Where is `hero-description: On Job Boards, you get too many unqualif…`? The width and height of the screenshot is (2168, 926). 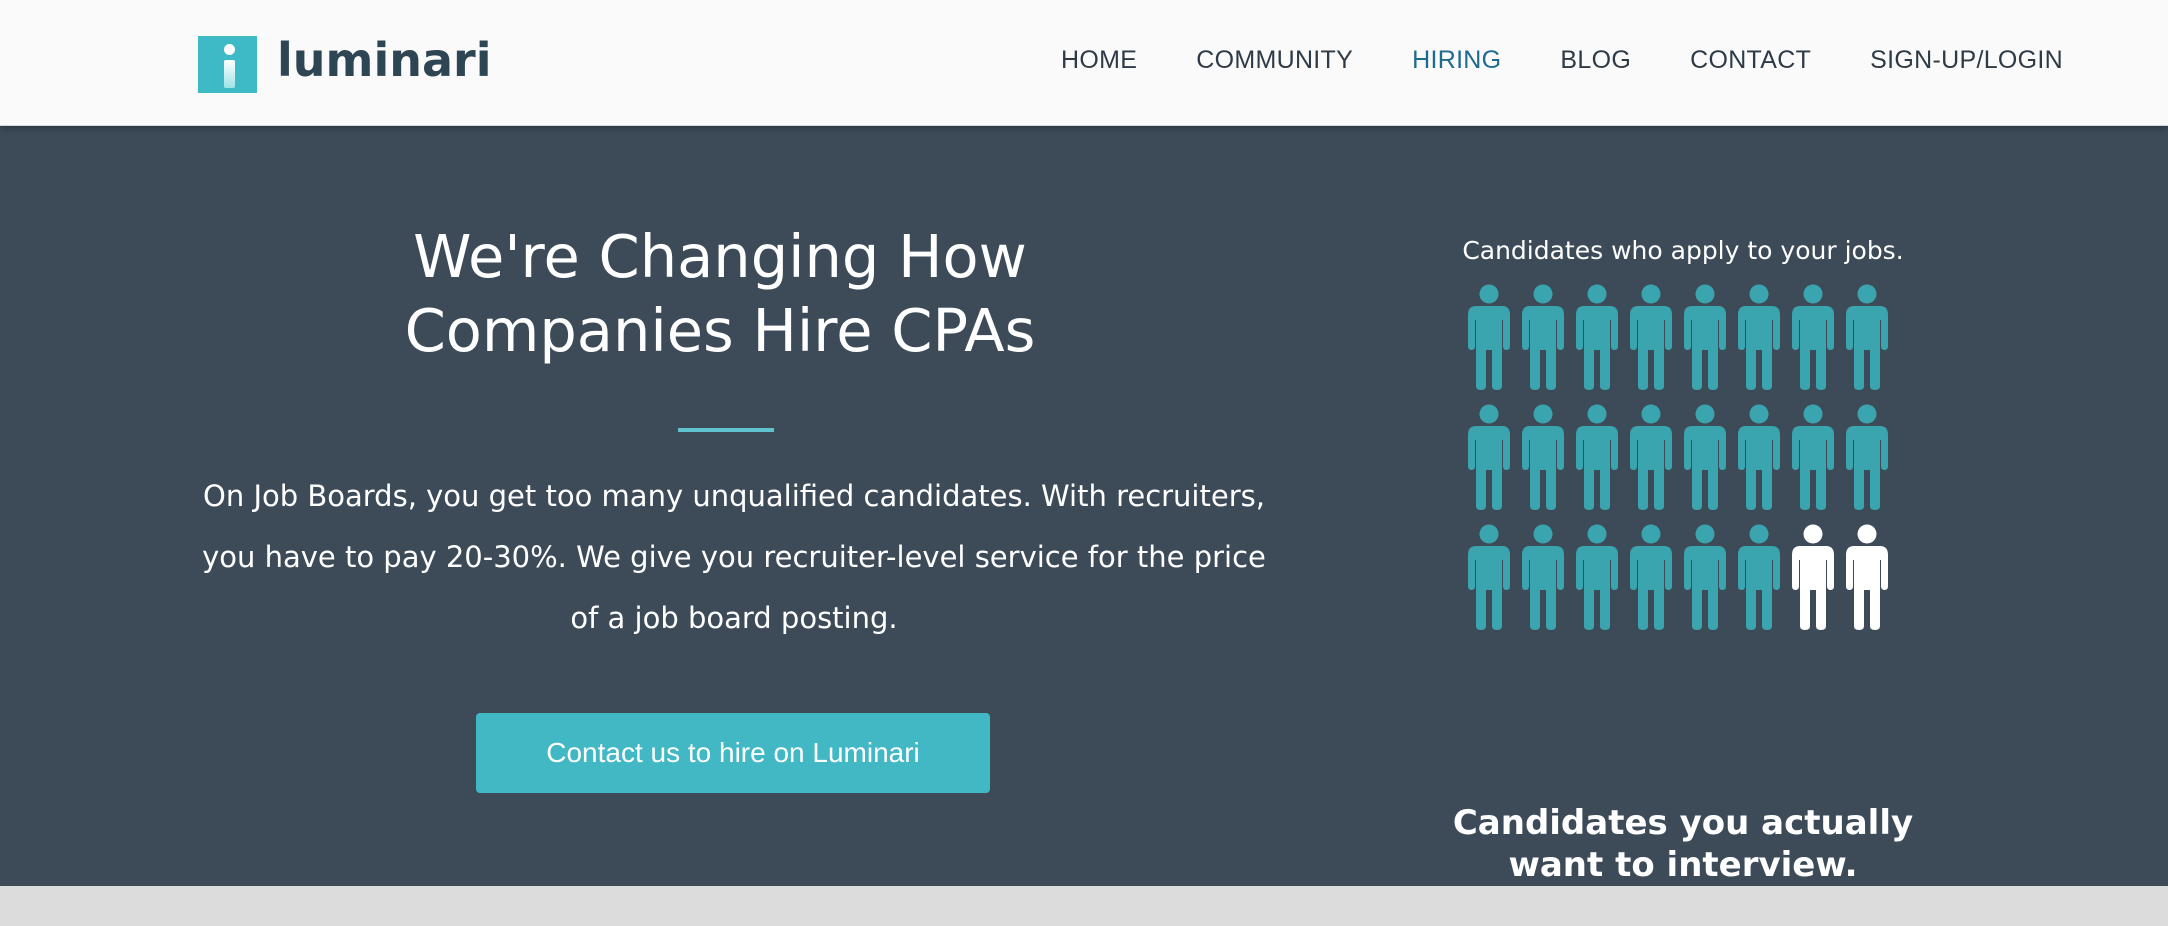
hero-description: On Job Boards, you get too many unqualif… is located at coordinates (734, 557).